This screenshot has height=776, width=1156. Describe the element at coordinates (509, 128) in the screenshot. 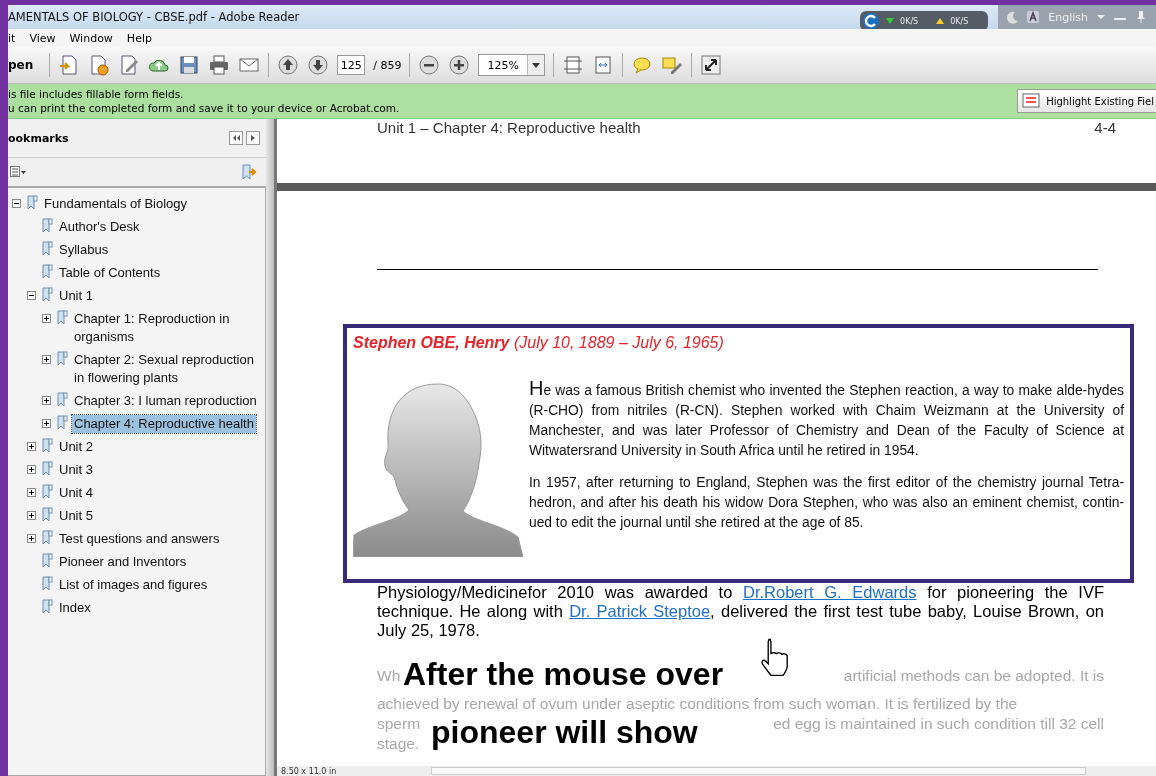

I see `page-header-title: Unit 1 – Chapter 4: Reproductive health` at that location.